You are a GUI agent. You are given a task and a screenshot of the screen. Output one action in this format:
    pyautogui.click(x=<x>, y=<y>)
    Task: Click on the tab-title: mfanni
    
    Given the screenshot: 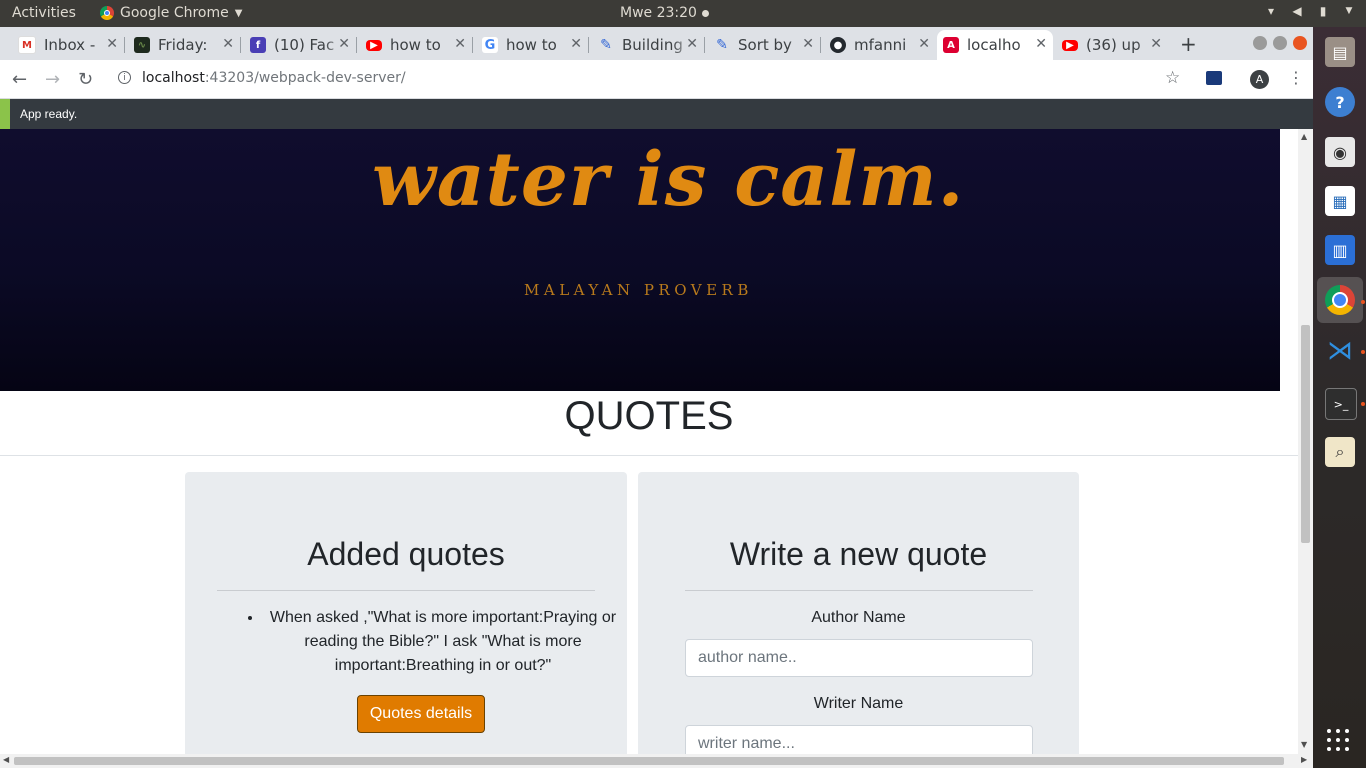 What is the action you would take?
    pyautogui.click(x=880, y=45)
    